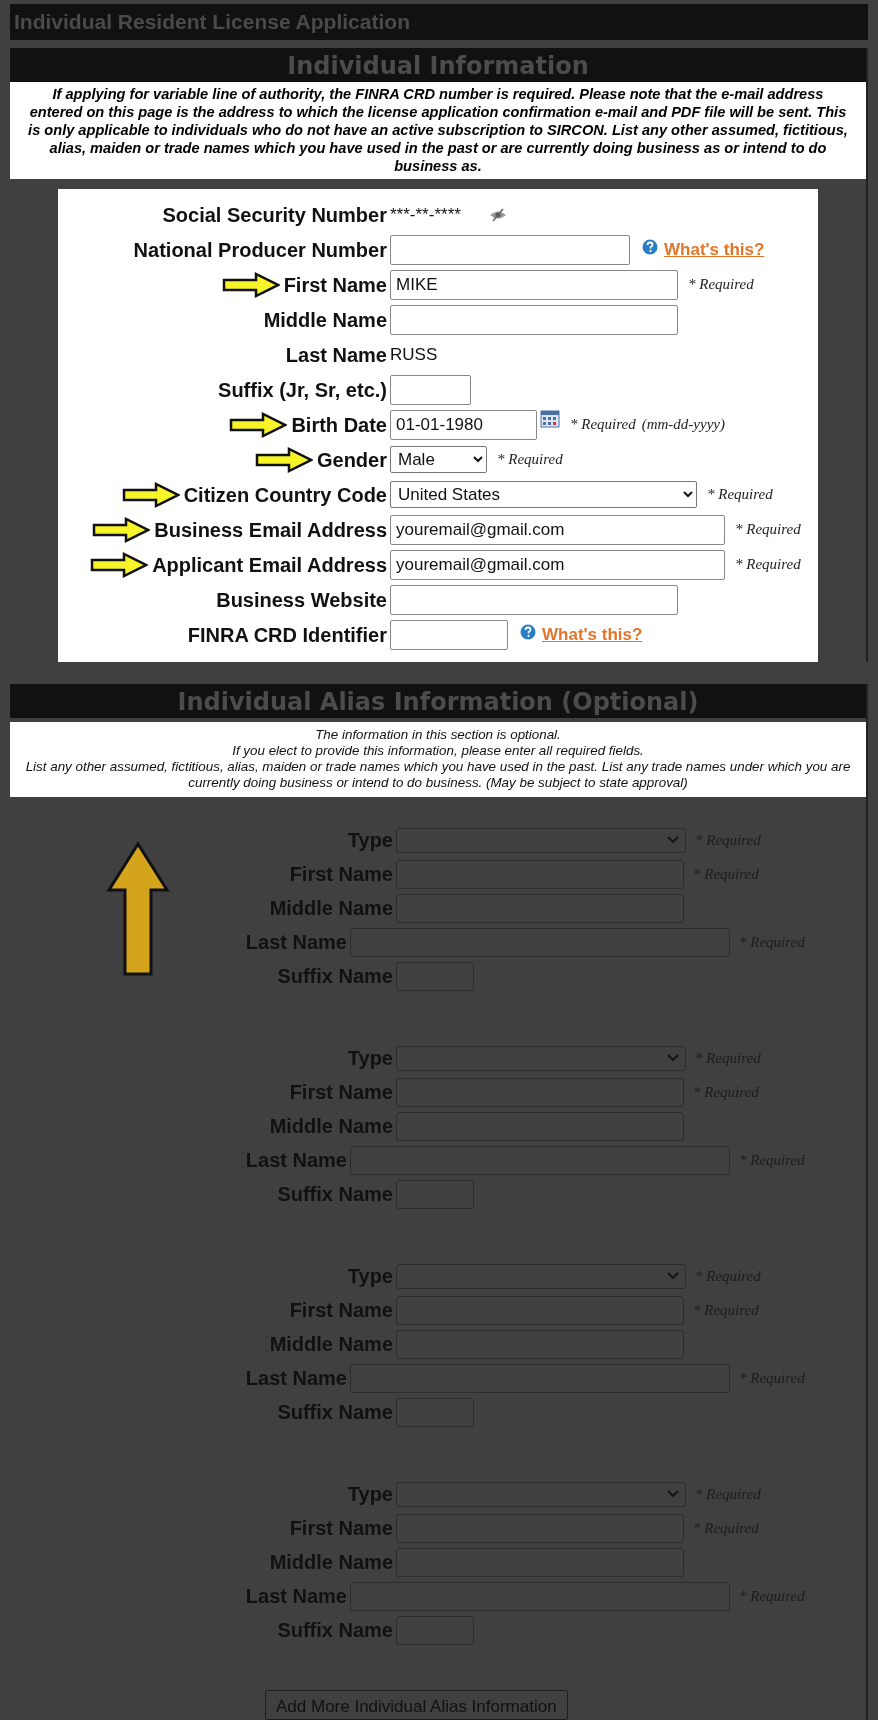  I want to click on up-arrow-icon, so click(138, 909).